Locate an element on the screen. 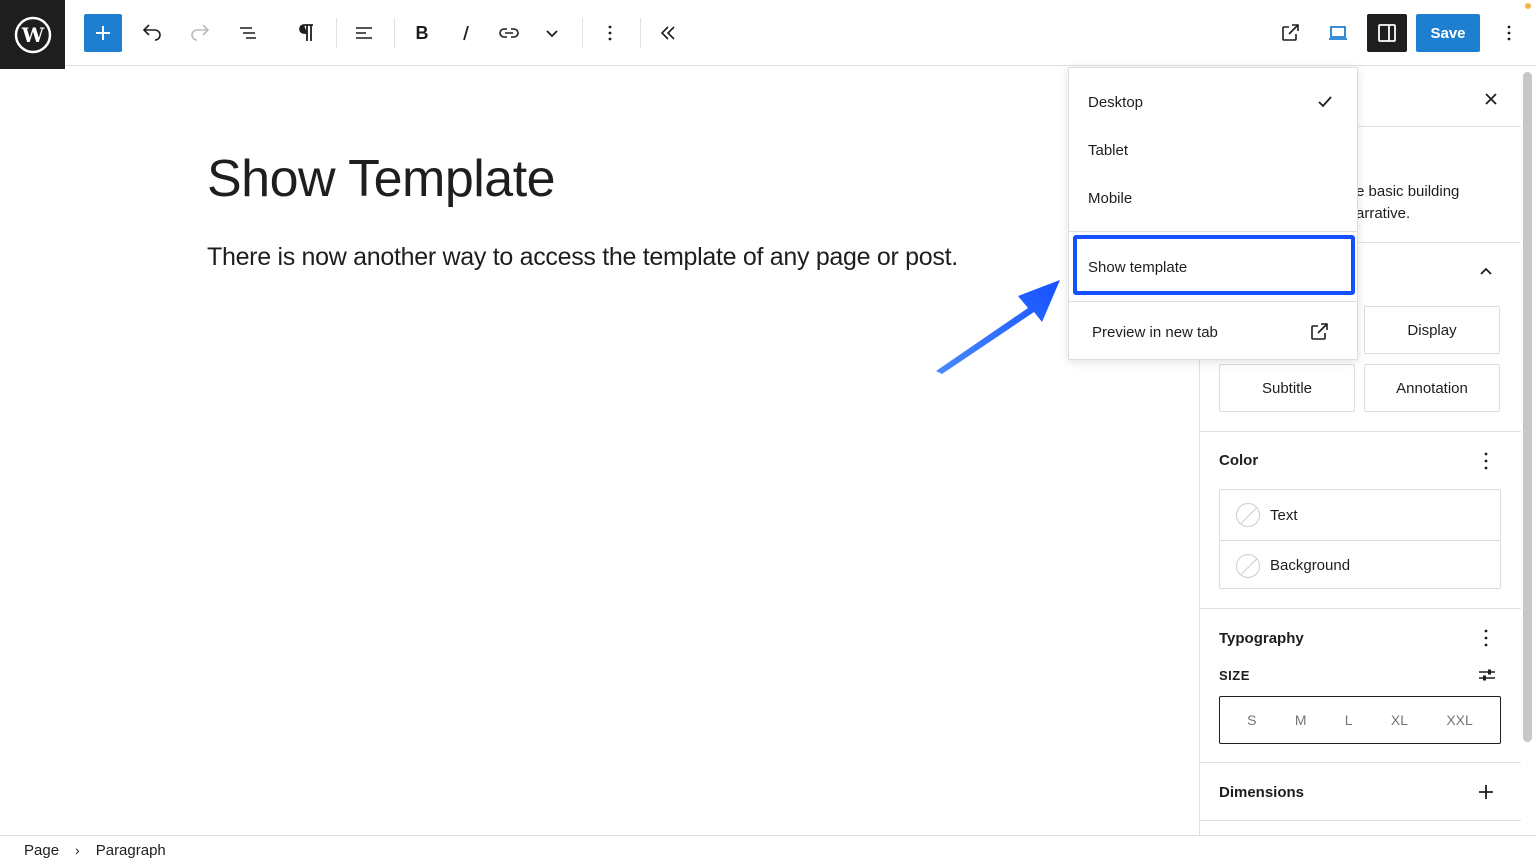 This screenshot has width=1536, height=864. italic-button is located at coordinates (466, 33).